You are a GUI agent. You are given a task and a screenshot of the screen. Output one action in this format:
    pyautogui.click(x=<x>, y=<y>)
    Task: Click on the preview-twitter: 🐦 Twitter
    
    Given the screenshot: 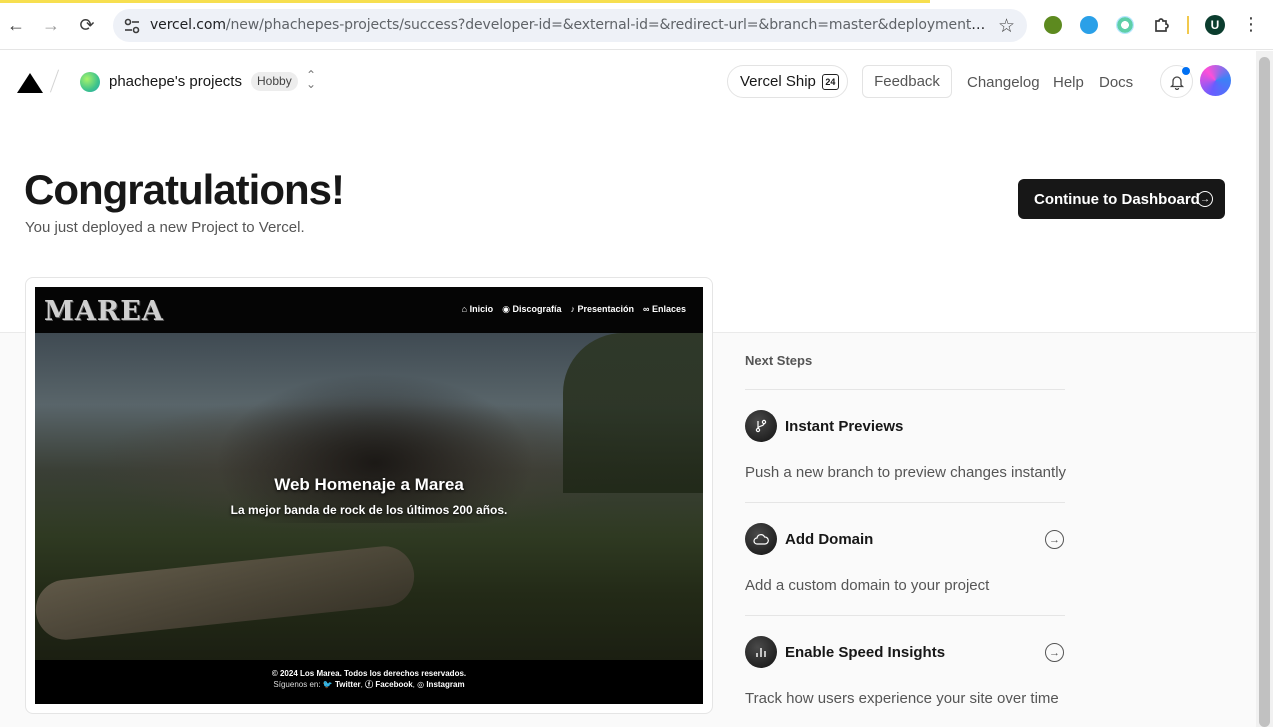 What is the action you would take?
    pyautogui.click(x=341, y=684)
    